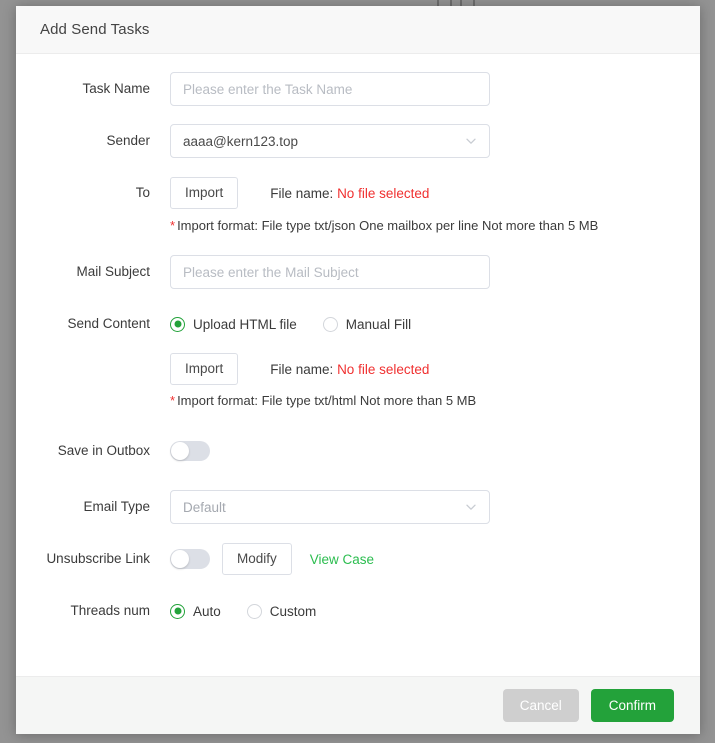 The width and height of the screenshot is (715, 743). Describe the element at coordinates (241, 141) in the screenshot. I see `sender-select-value: aaaa@kern123.top` at that location.